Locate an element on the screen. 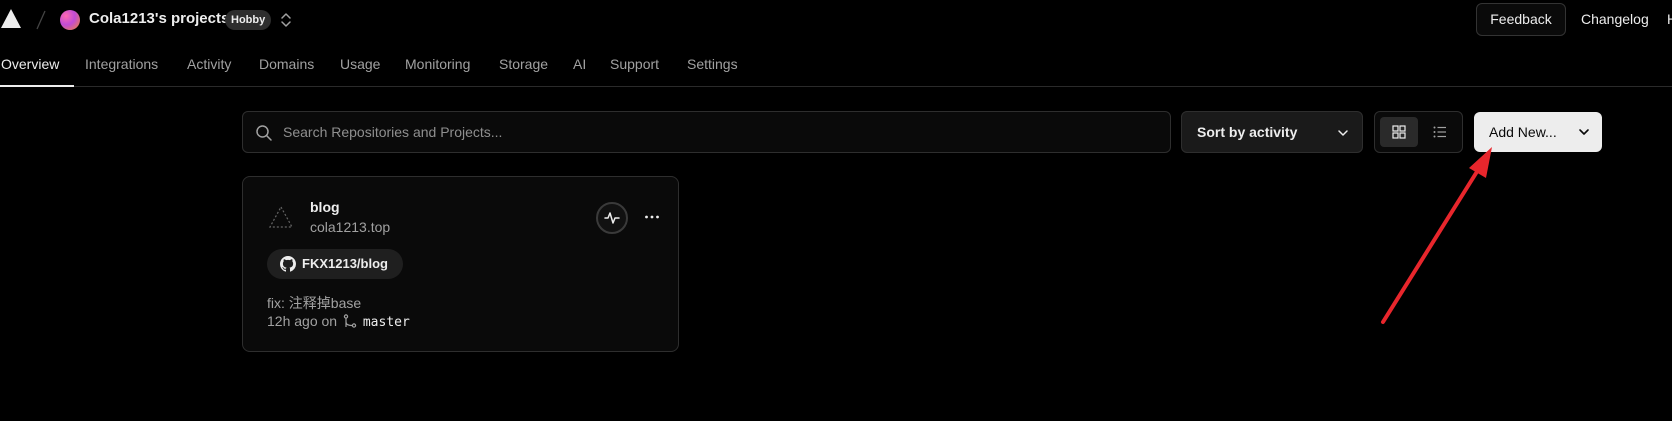  github-icon is located at coordinates (288, 264).